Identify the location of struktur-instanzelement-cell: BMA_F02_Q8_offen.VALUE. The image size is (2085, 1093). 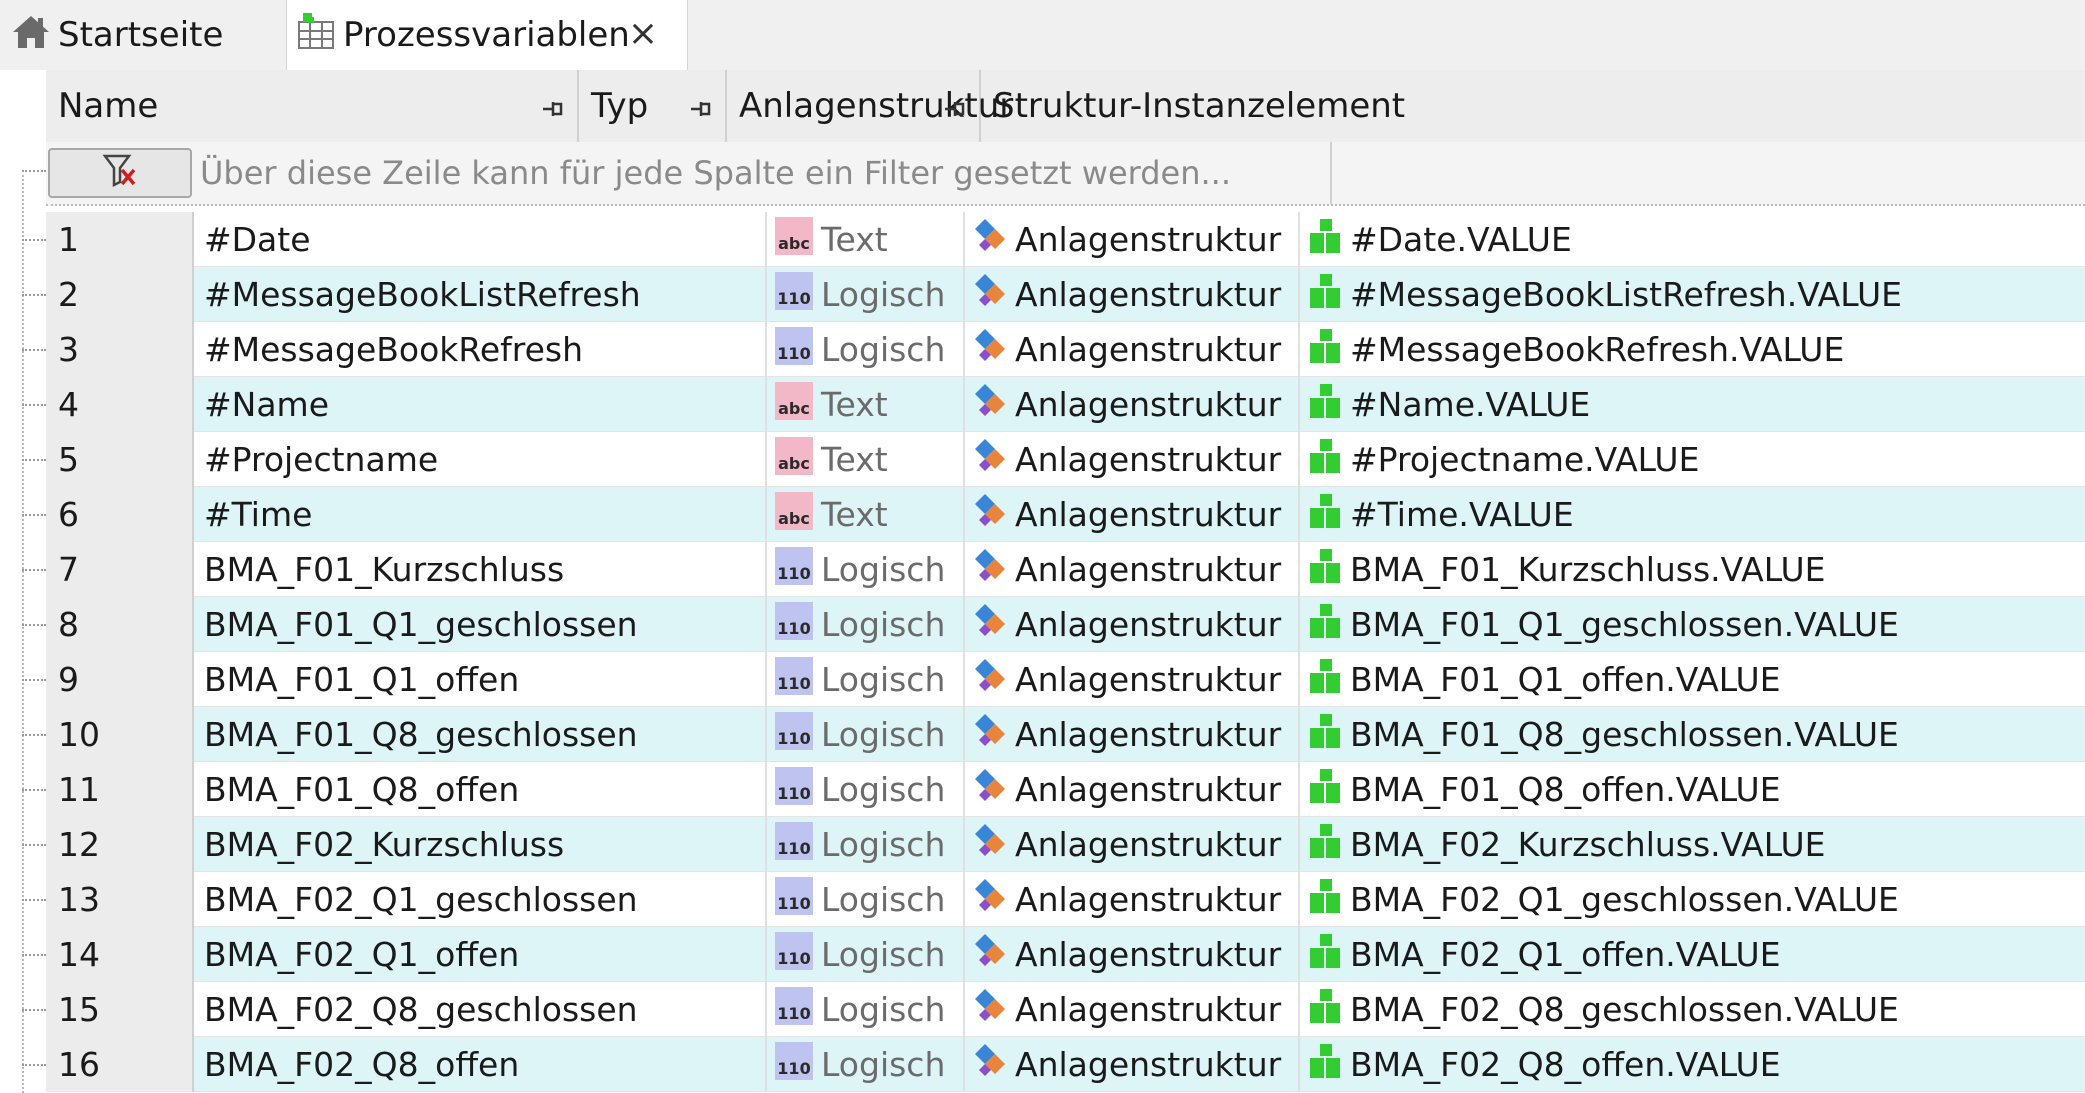
(1692, 1064).